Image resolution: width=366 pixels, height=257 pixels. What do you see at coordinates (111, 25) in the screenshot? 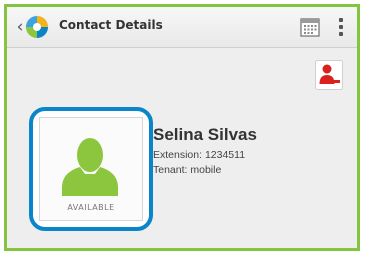
I see `page-title: Contact Details` at bounding box center [111, 25].